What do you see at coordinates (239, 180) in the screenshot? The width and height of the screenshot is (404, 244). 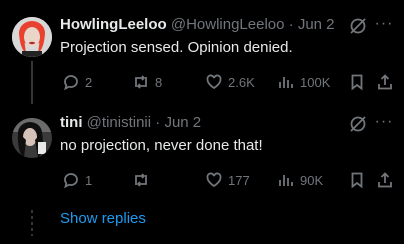 I see `like-count: 177` at bounding box center [239, 180].